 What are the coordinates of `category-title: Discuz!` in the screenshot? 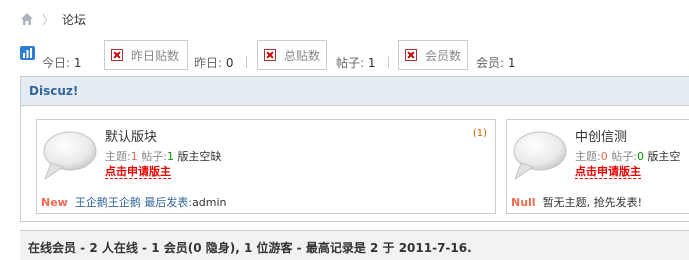 It's located at (355, 91).